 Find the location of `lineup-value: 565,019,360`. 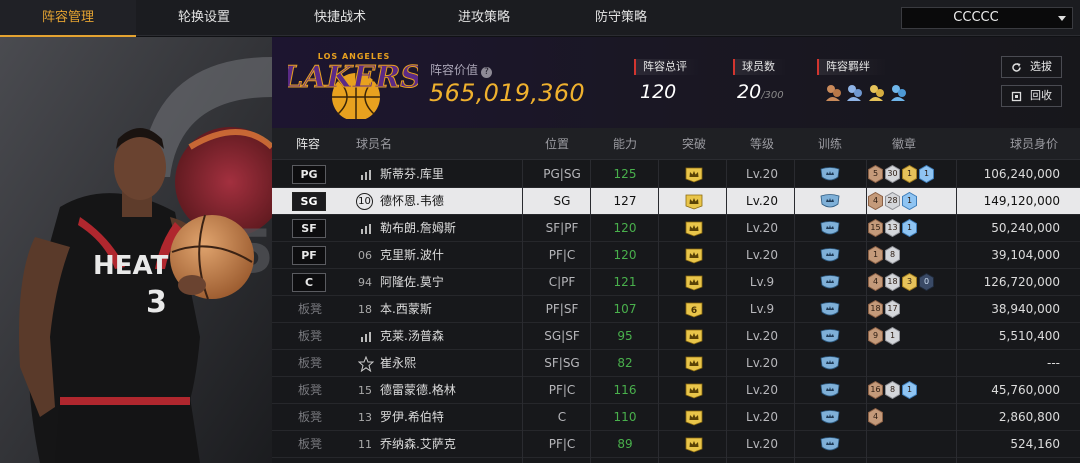

lineup-value: 565,019,360 is located at coordinates (507, 93).